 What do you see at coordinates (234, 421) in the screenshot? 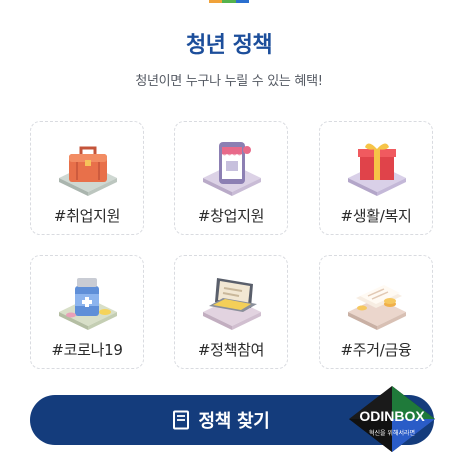
I see `find-policy-label: 정책 찾기` at bounding box center [234, 421].